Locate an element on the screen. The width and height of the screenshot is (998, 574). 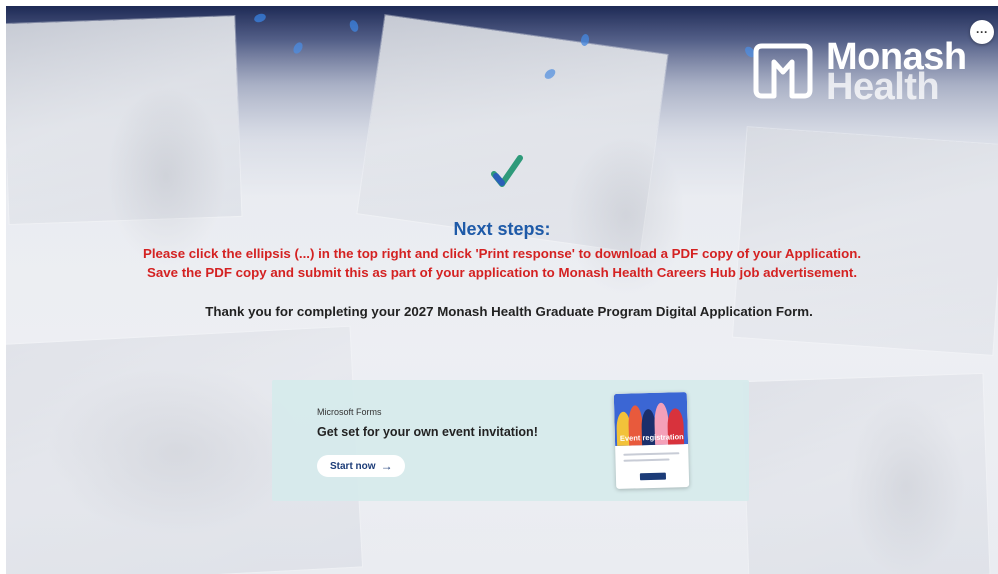
checkmark-icon is located at coordinates (507, 174).